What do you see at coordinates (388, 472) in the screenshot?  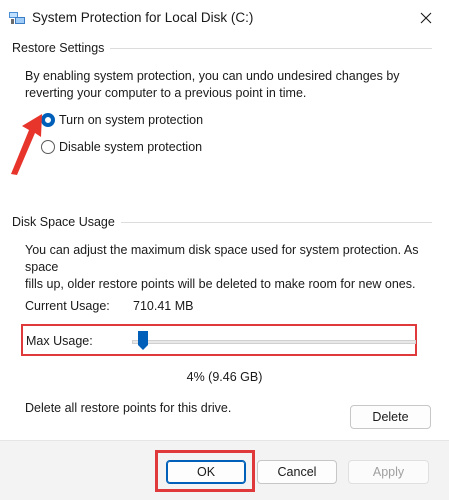 I see `apply-button: Apply` at bounding box center [388, 472].